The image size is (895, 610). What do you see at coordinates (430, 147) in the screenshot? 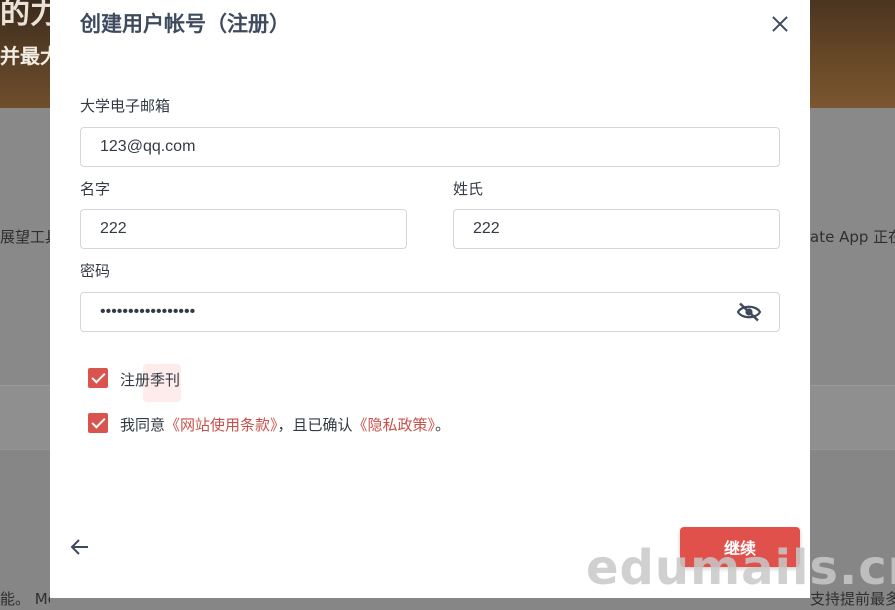
I see `email-input` at bounding box center [430, 147].